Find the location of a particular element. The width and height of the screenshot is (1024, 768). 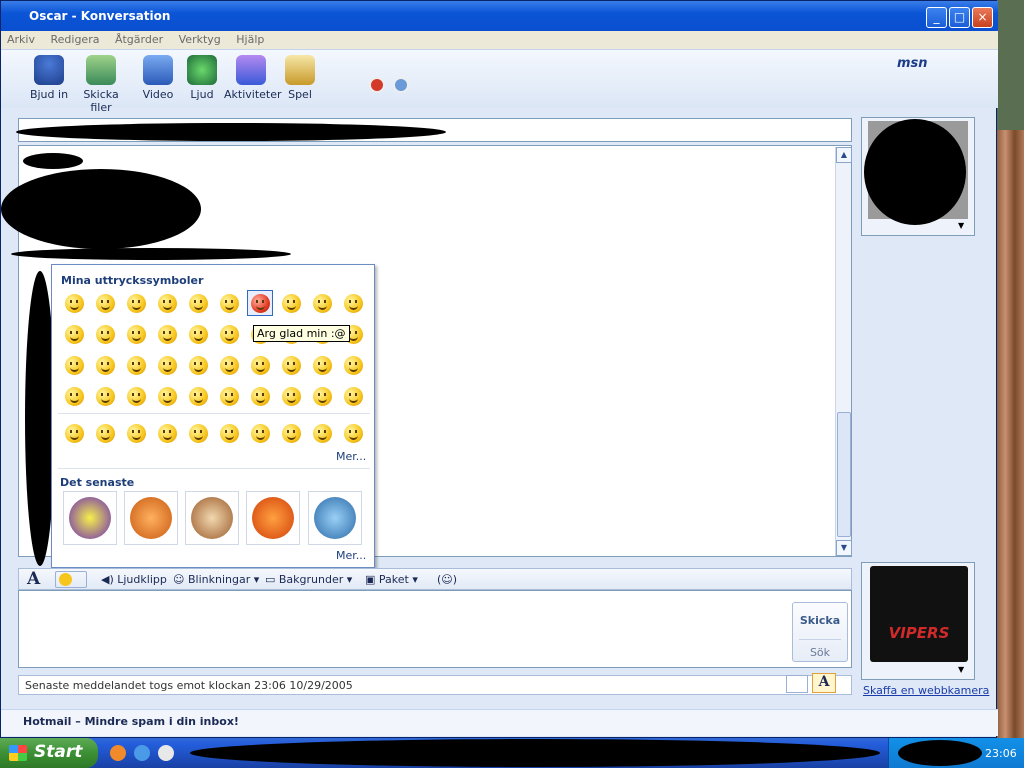

history-scrollbar: ▲ ▼ is located at coordinates (843, 351).